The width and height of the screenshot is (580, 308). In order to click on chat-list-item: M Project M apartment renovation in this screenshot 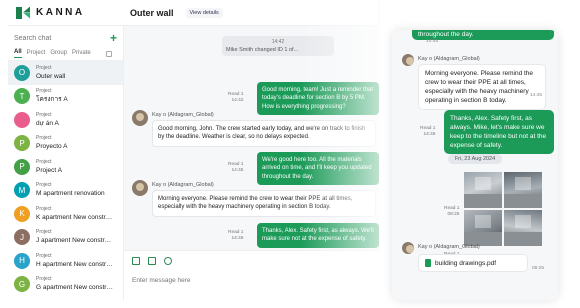, I will do `click(65, 191)`.